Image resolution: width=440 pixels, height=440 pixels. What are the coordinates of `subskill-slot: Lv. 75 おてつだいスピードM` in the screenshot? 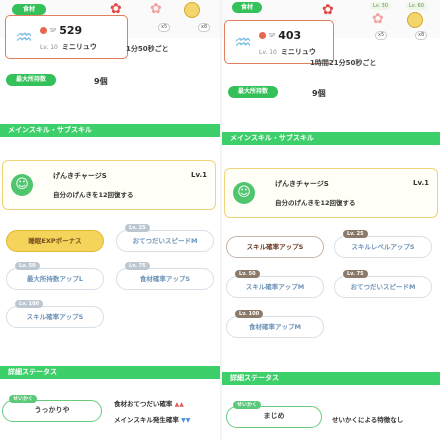 It's located at (383, 284).